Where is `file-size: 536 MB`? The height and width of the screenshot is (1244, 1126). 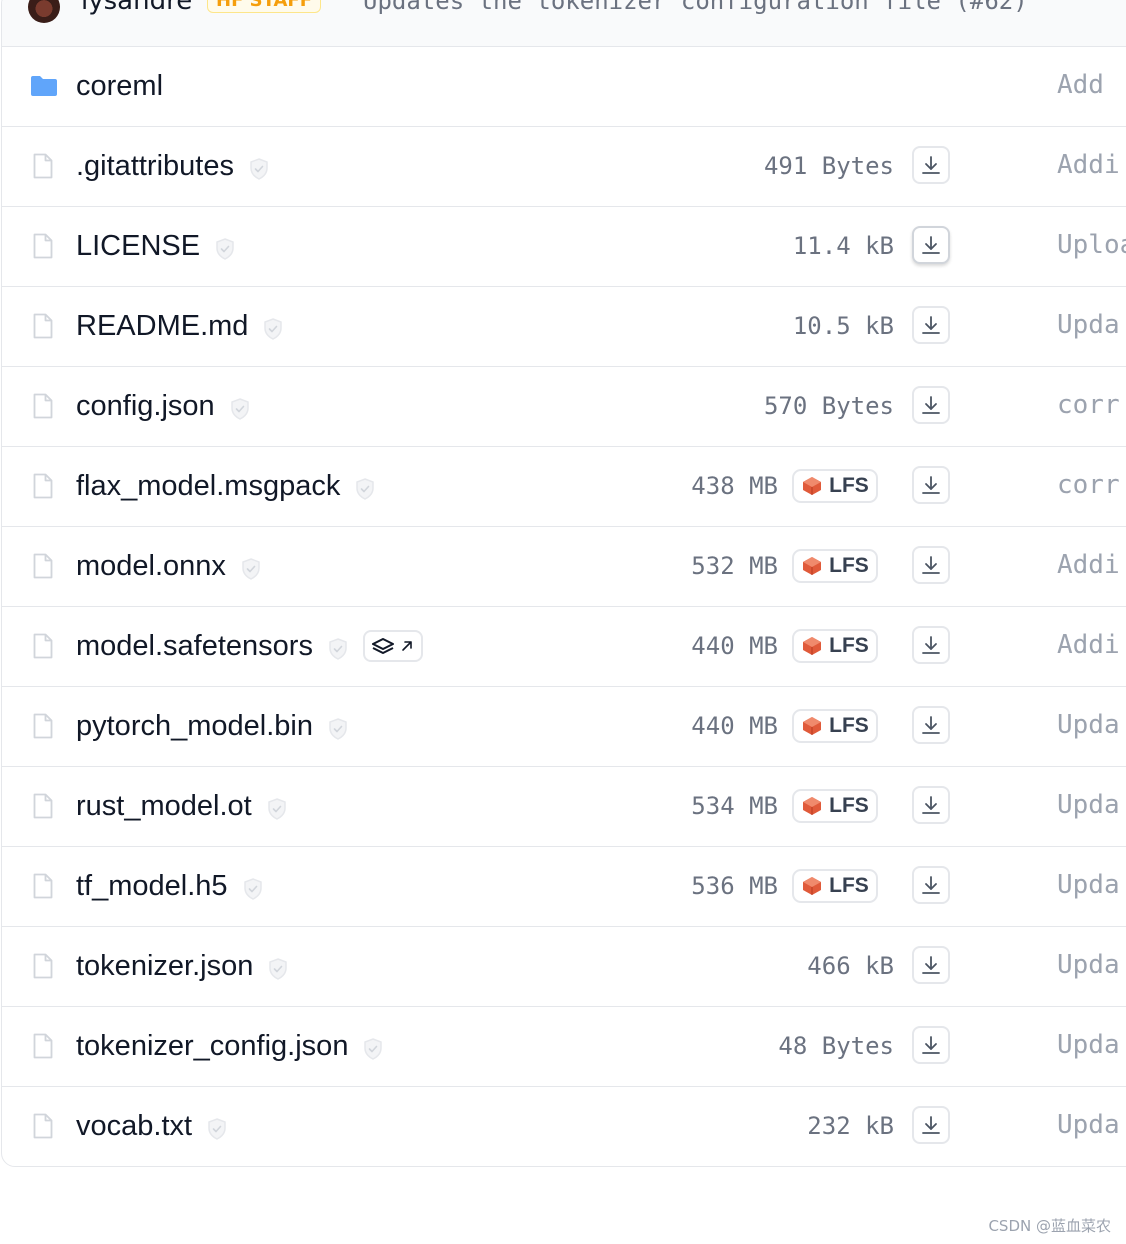
file-size: 536 MB is located at coordinates (734, 886).